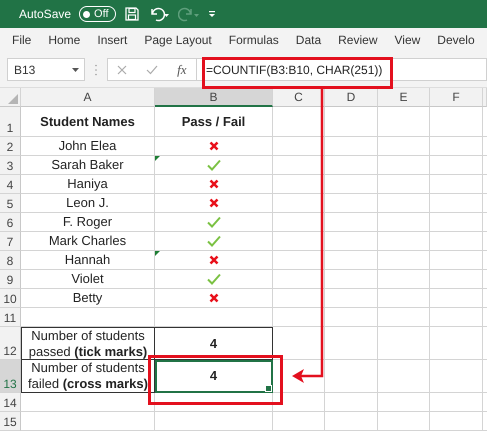  I want to click on ribbon-tab: View, so click(407, 40).